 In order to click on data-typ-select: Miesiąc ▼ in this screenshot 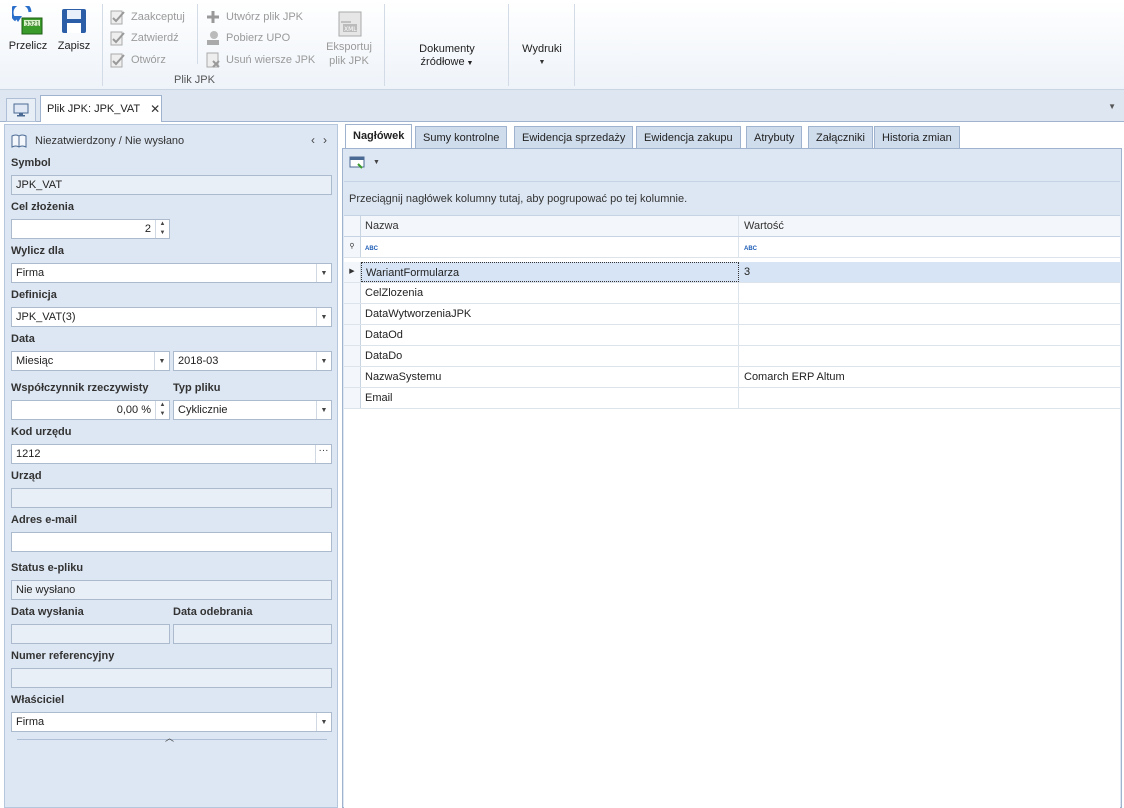, I will do `click(90, 361)`.